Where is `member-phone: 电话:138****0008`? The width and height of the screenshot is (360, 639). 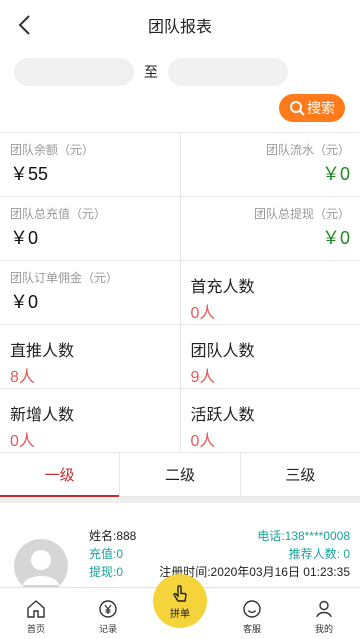 member-phone: 电话:138****0008 is located at coordinates (303, 536).